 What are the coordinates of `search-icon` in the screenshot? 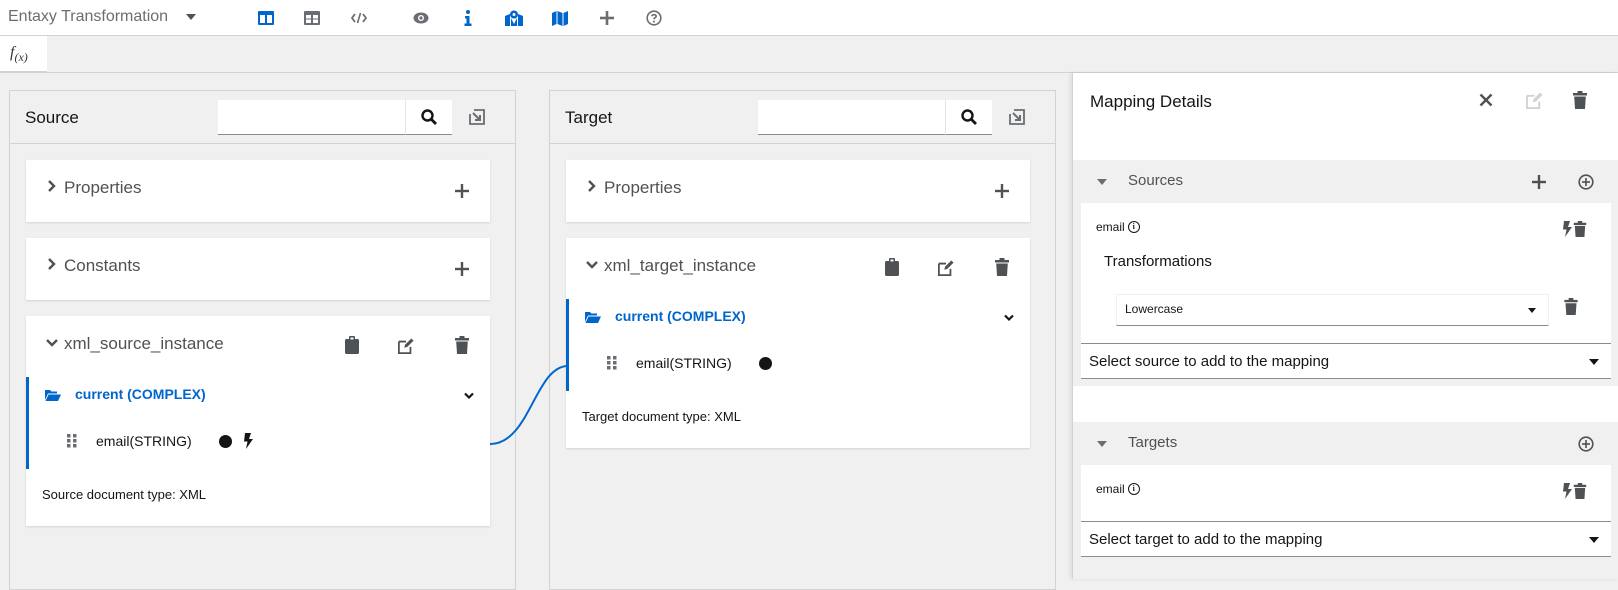 It's located at (429, 117).